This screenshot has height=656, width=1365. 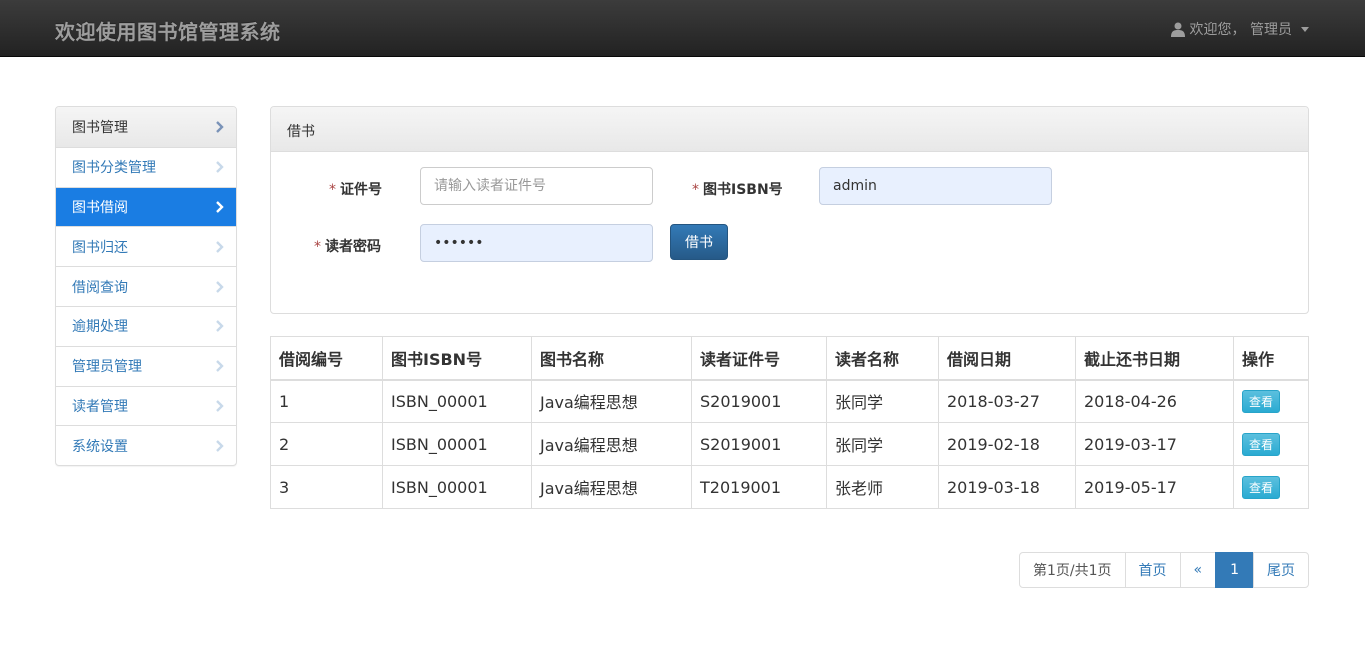 What do you see at coordinates (168, 30) in the screenshot?
I see `app-title: 欢迎使用图书馆管理系统` at bounding box center [168, 30].